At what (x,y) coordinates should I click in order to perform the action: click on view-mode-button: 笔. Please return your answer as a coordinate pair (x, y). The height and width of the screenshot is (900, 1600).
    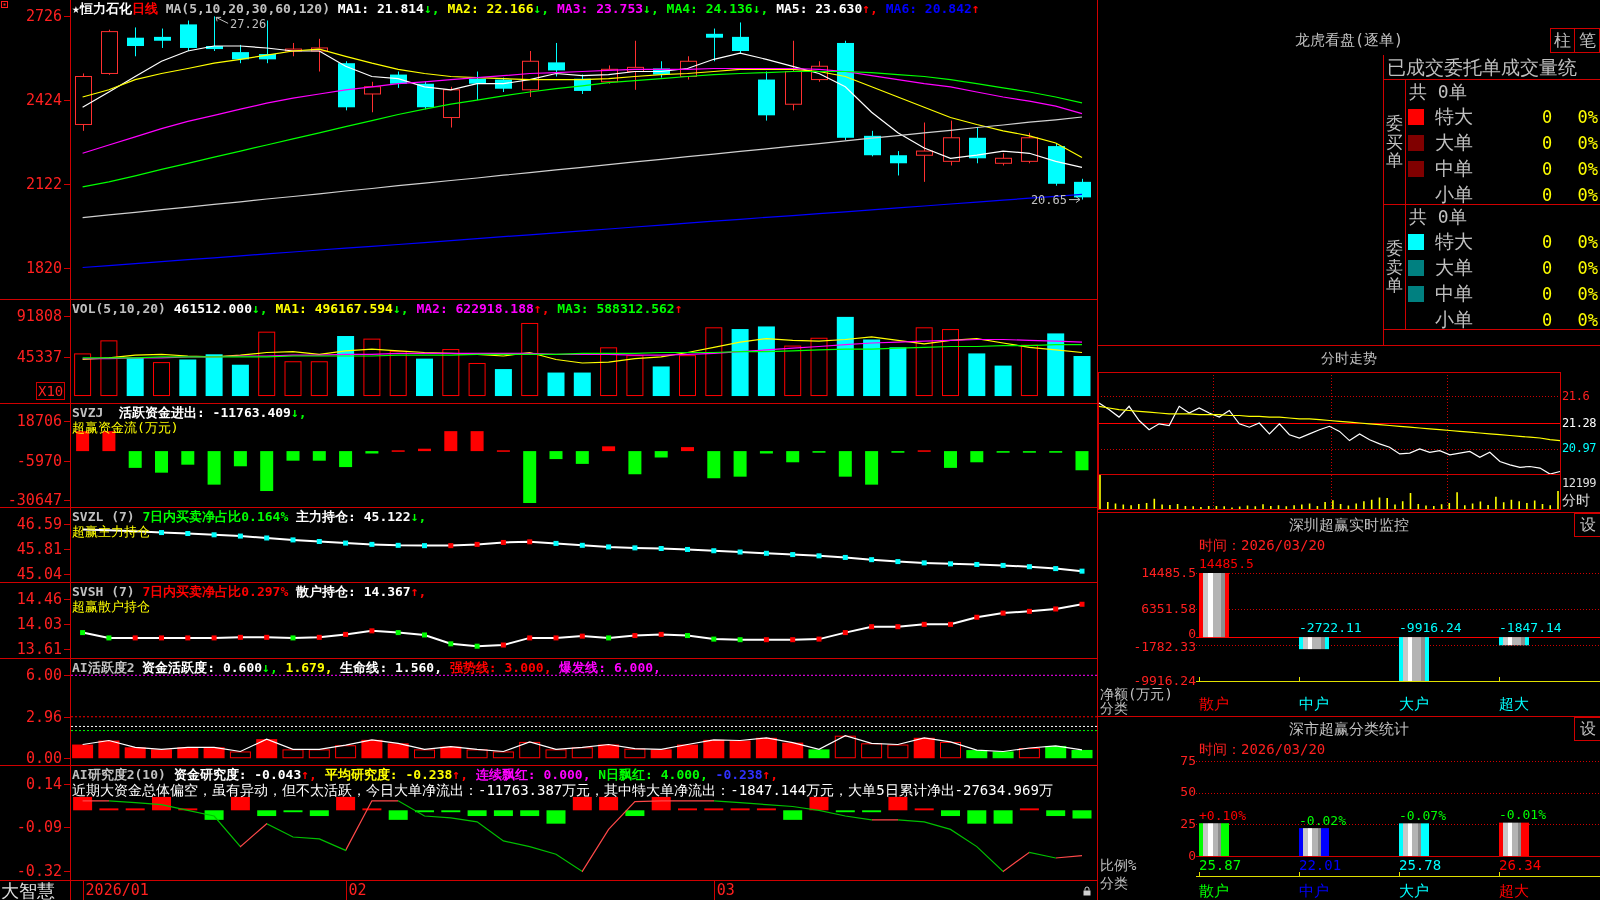
    Looking at the image, I should click on (1587, 40).